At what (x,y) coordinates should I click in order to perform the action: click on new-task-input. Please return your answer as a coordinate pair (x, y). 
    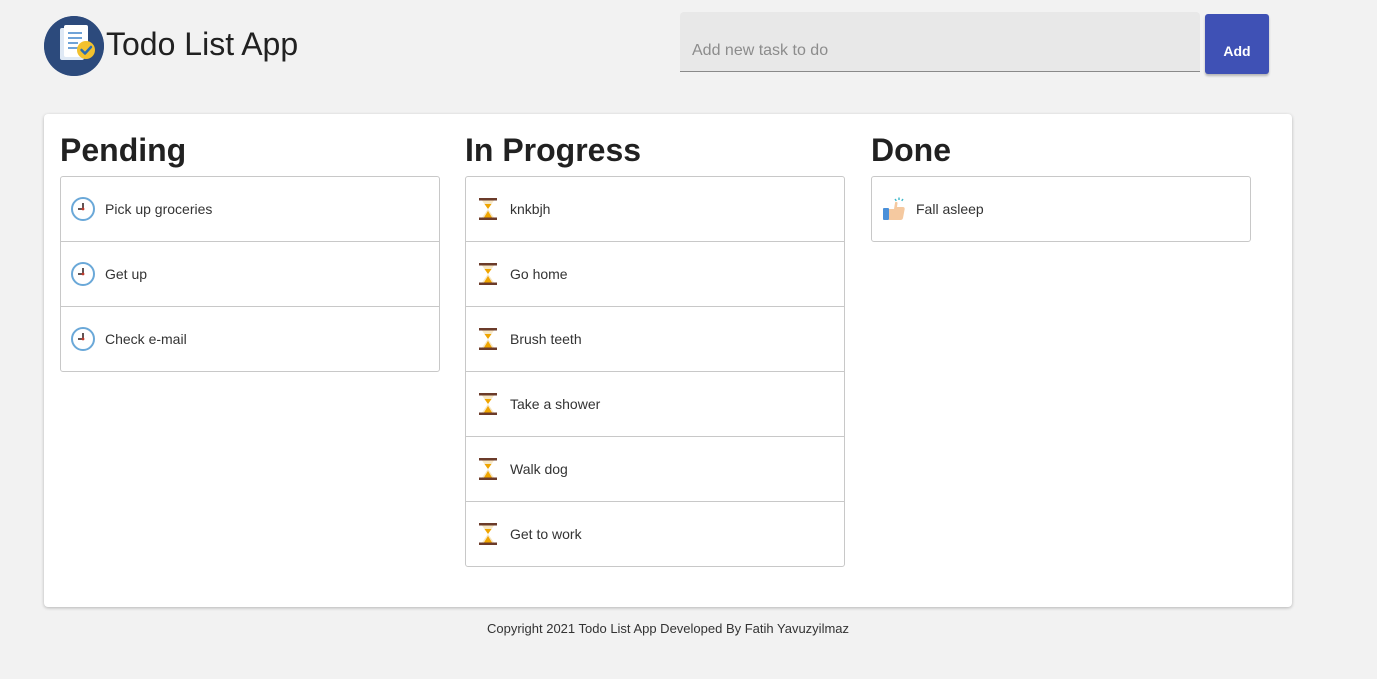
    Looking at the image, I should click on (940, 42).